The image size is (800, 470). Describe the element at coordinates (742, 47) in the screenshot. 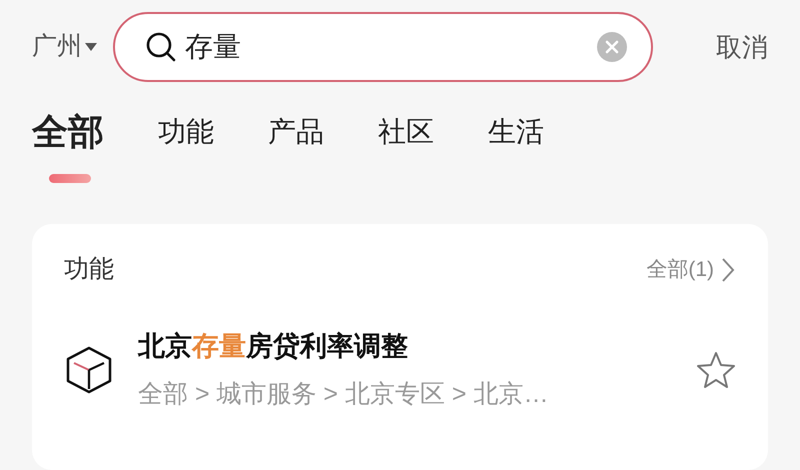

I see `cancel-button: 取消` at that location.